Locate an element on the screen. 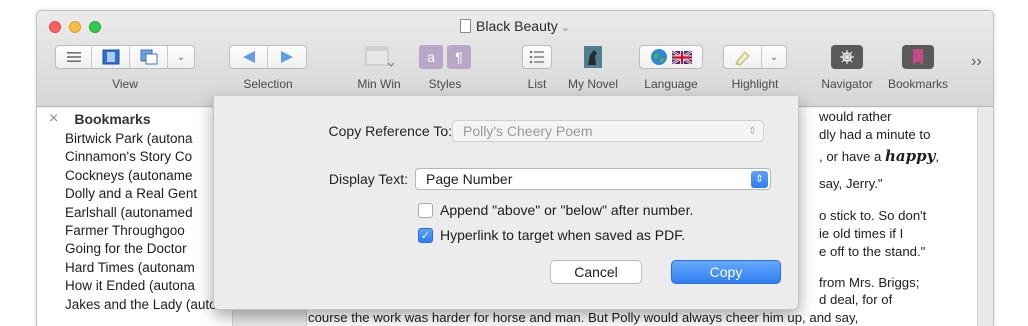 The width and height of the screenshot is (1028, 326). globe-icon is located at coordinates (659, 57).